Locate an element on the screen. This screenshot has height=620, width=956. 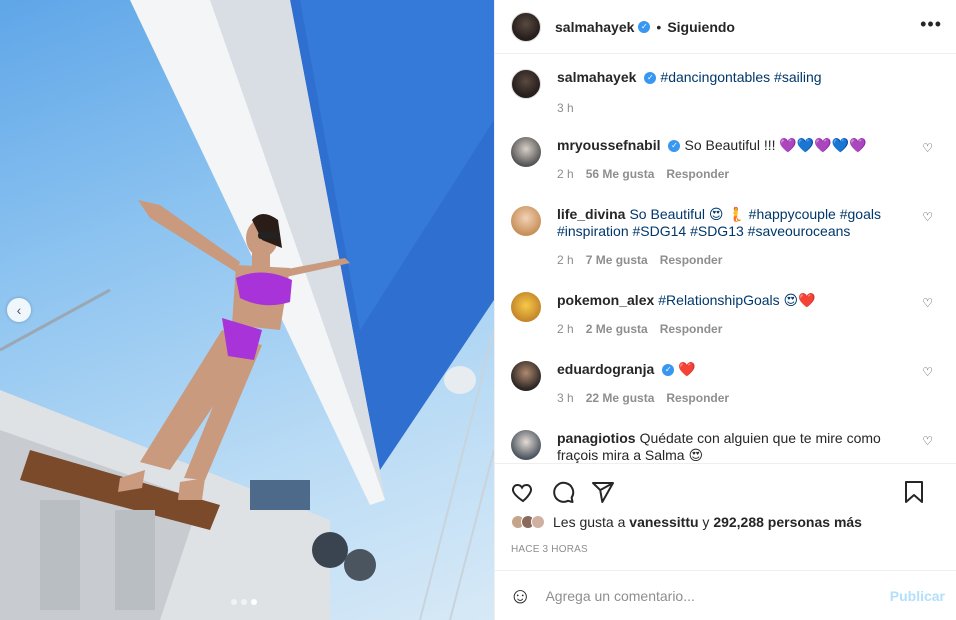
likes-prefix: Les gusta a is located at coordinates (589, 522).